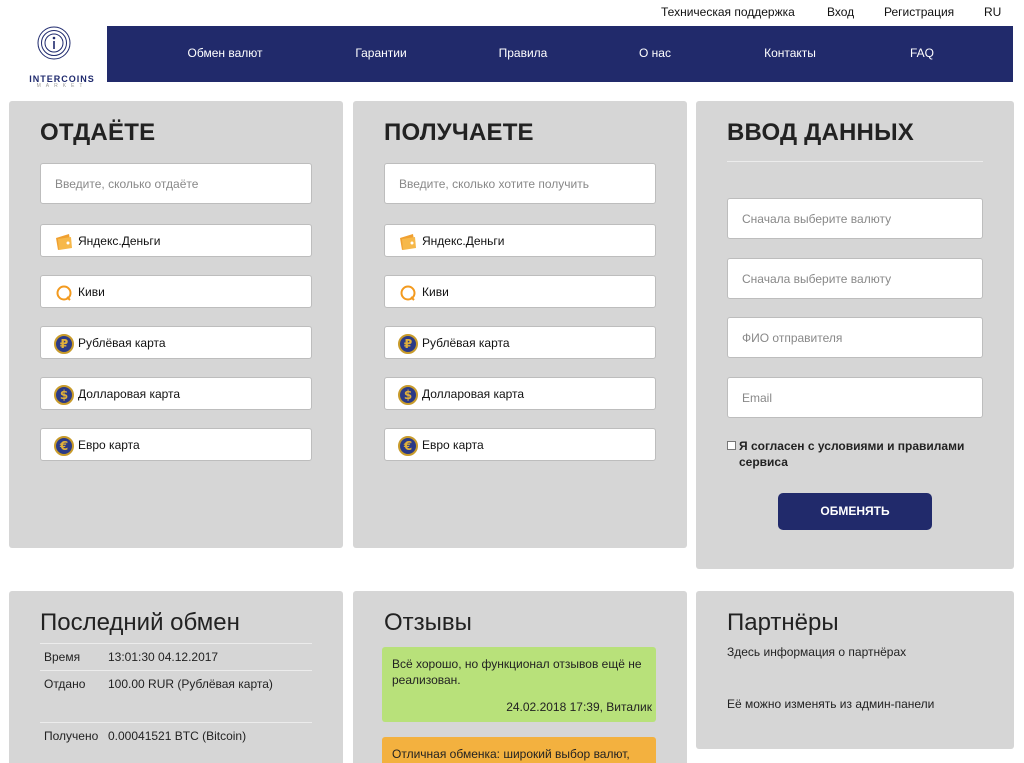 This screenshot has width=1024, height=763. I want to click on receive-title: ПОЛУЧАЕТЕ, so click(459, 132).